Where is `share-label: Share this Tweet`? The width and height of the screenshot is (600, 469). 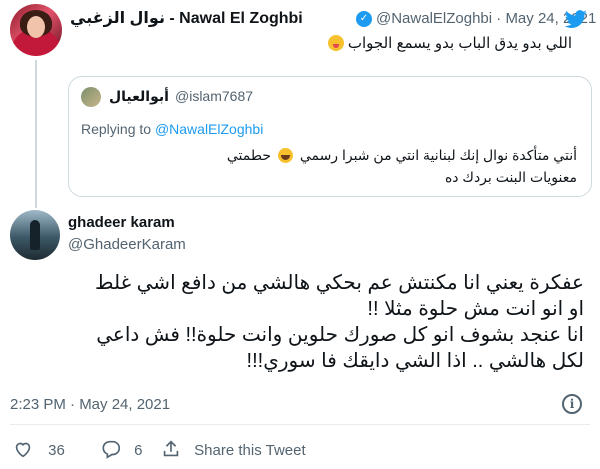 share-label: Share this Tweet is located at coordinates (250, 450).